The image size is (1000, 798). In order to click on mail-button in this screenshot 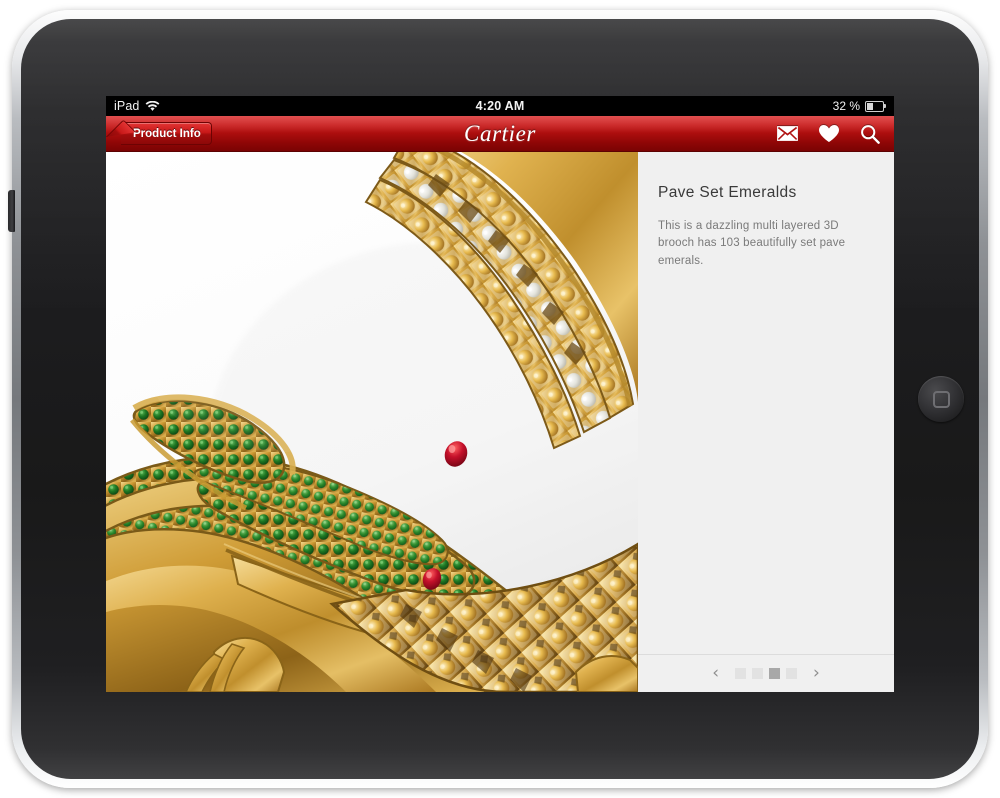, I will do `click(787, 133)`.